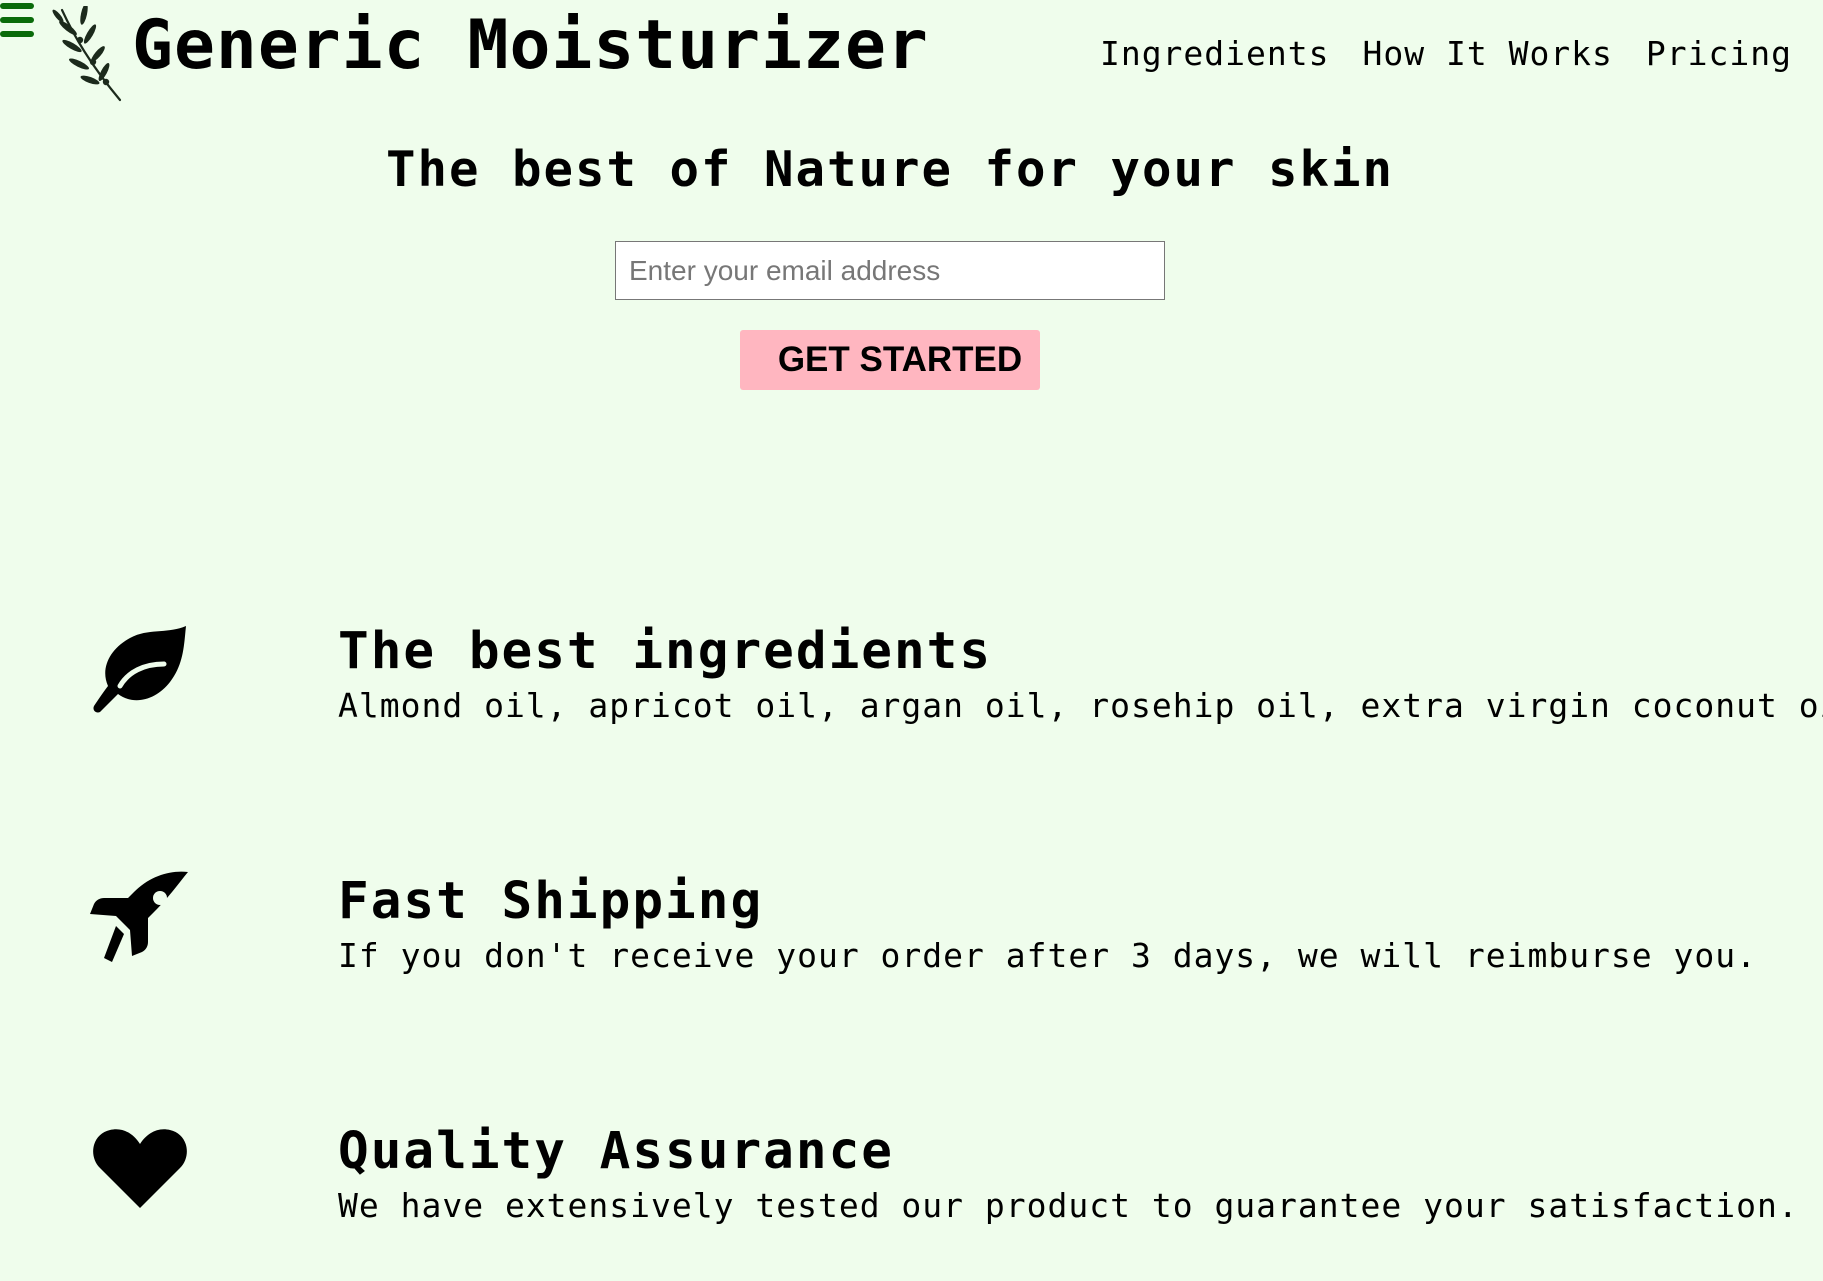 The image size is (1823, 1281). What do you see at coordinates (1719, 54) in the screenshot?
I see `nav-link-pricing: Pricing` at bounding box center [1719, 54].